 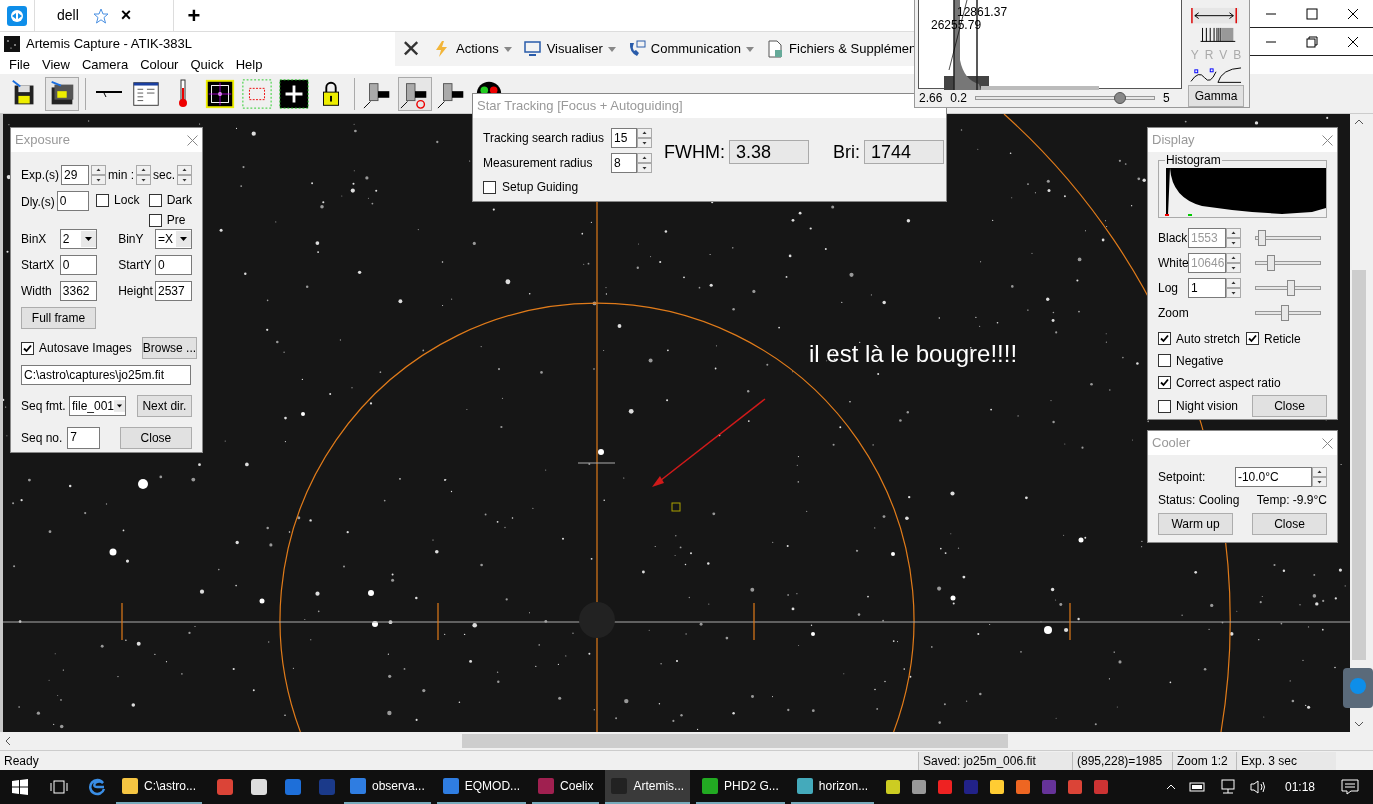 What do you see at coordinates (1216, 96) in the screenshot?
I see `button: Gamma` at bounding box center [1216, 96].